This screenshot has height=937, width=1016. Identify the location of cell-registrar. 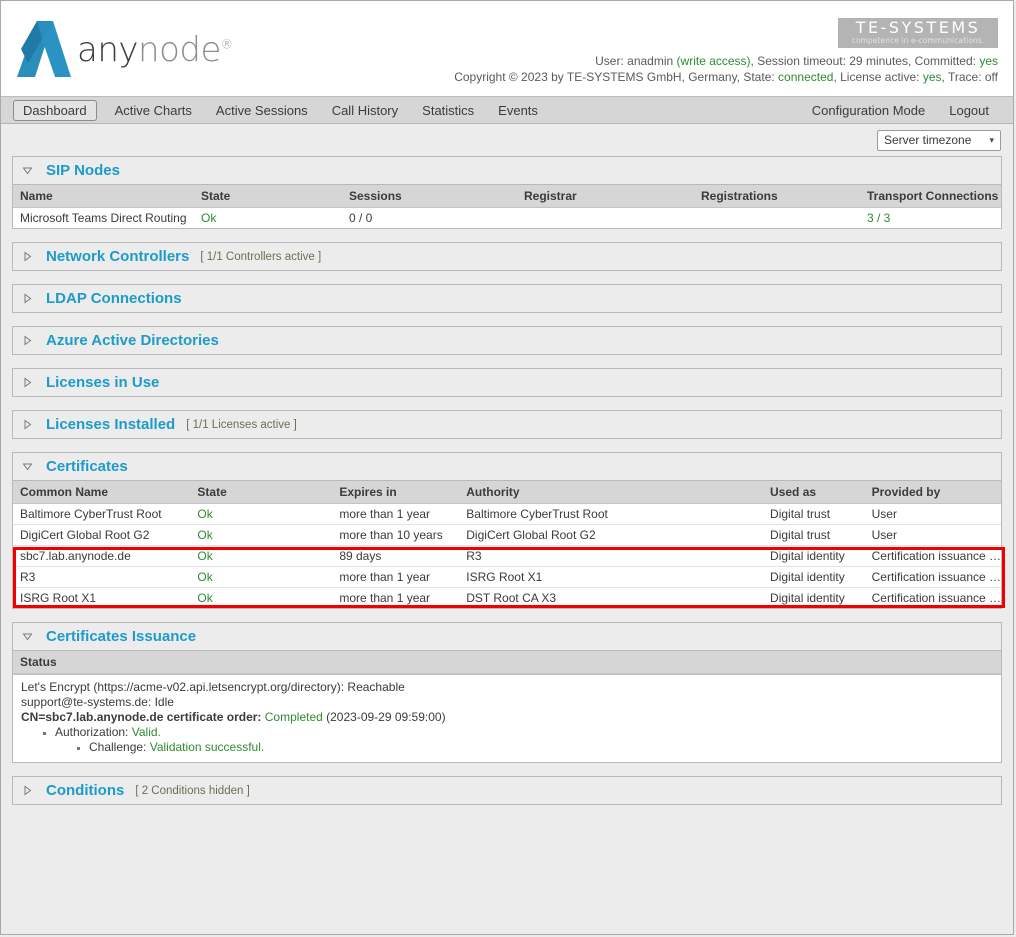
(605, 217).